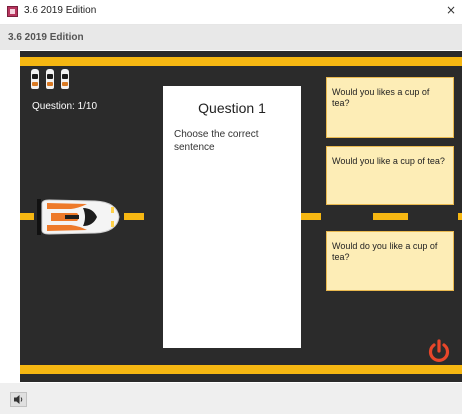  I want to click on sound-toggle-button, so click(18, 399).